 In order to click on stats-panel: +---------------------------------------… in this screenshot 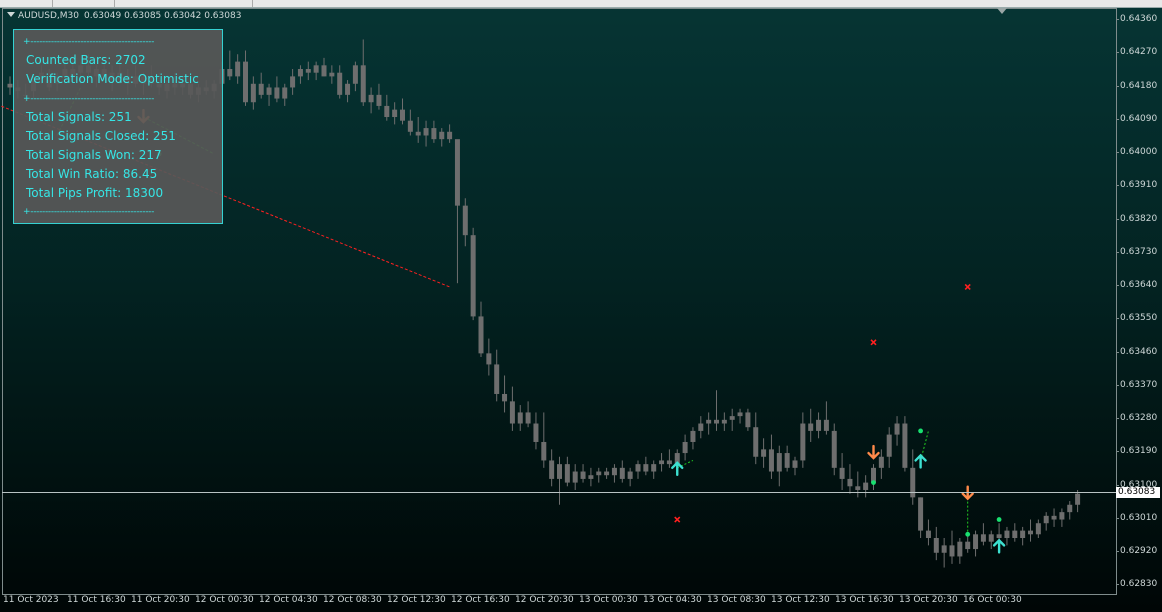, I will do `click(118, 126)`.